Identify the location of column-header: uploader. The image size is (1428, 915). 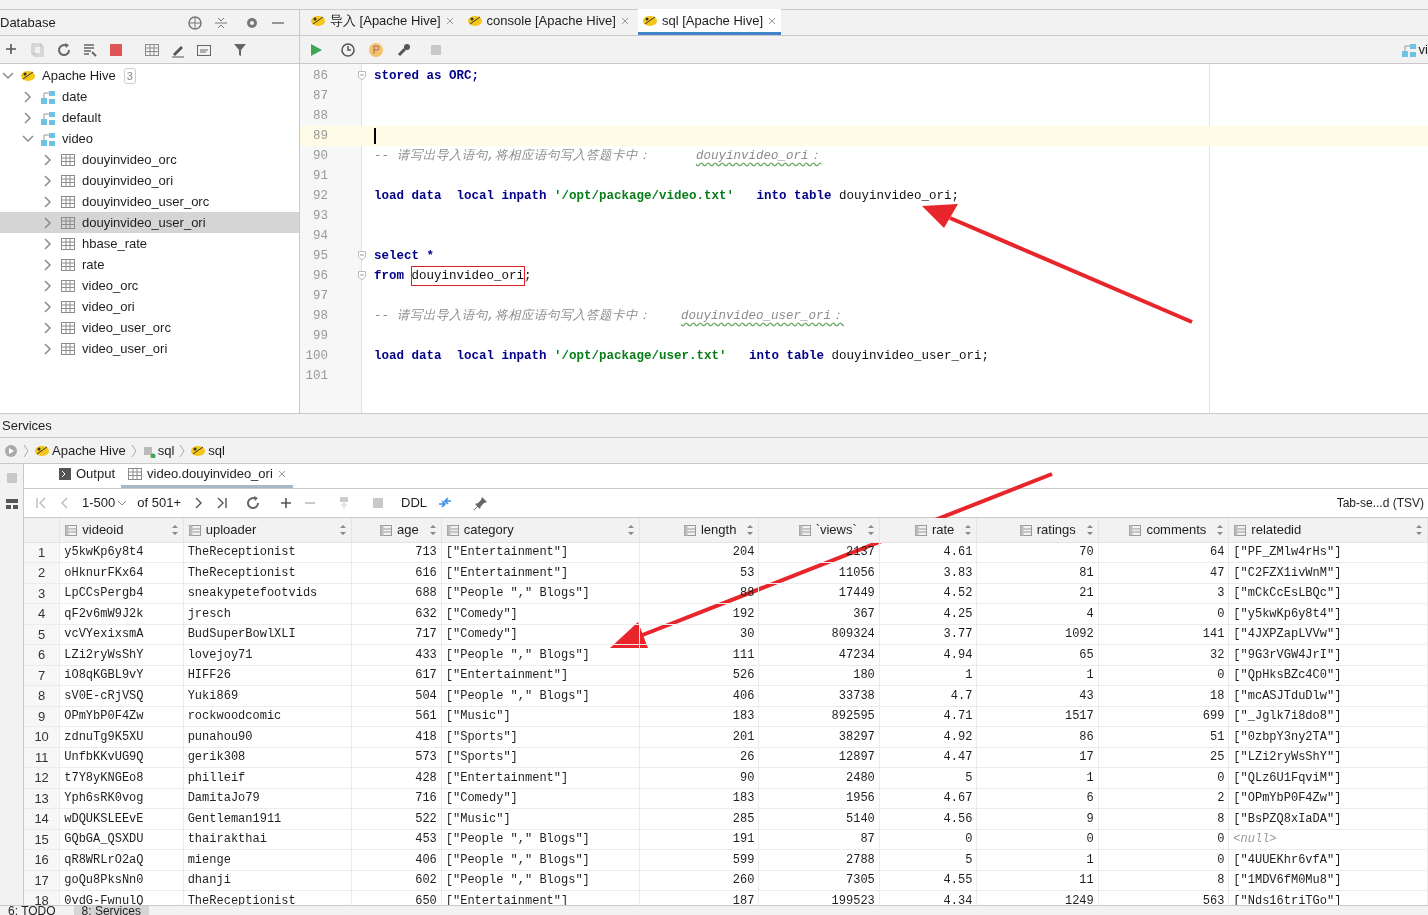
(267, 530).